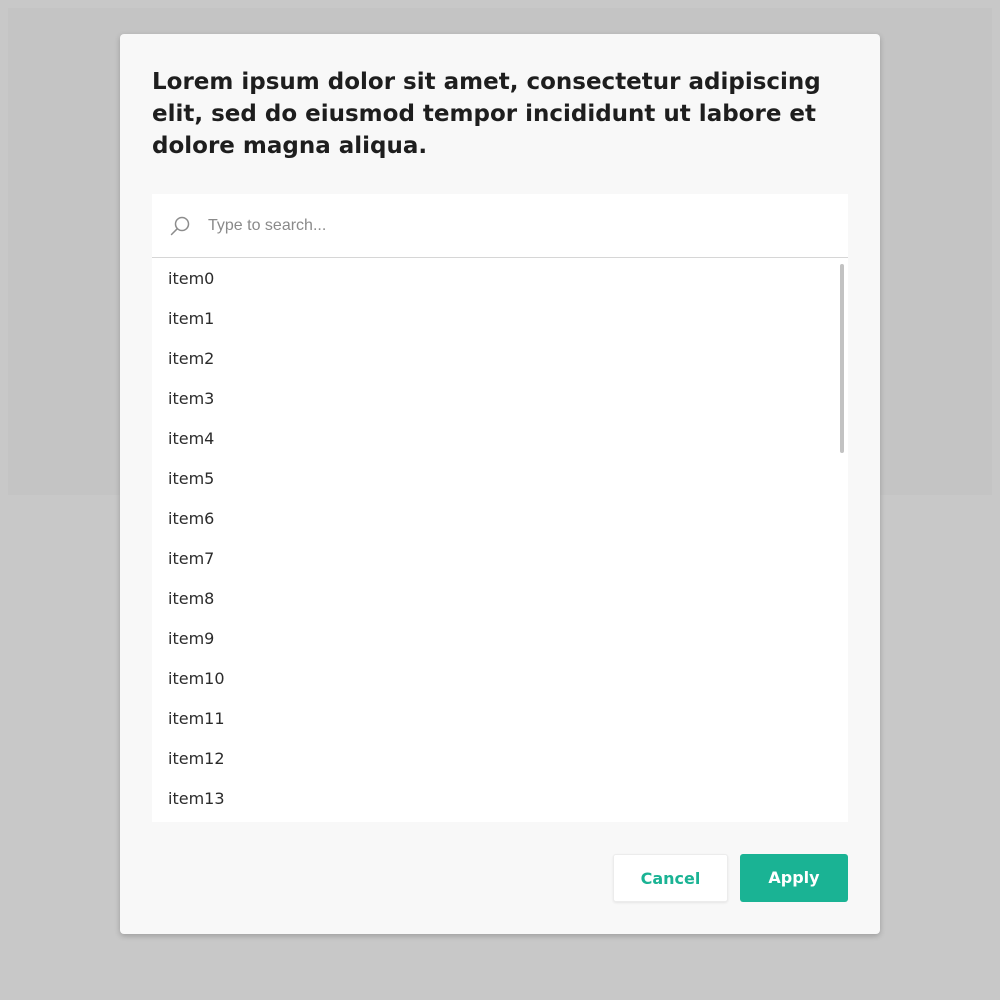  What do you see at coordinates (492, 639) in the screenshot?
I see `list-item: item9` at bounding box center [492, 639].